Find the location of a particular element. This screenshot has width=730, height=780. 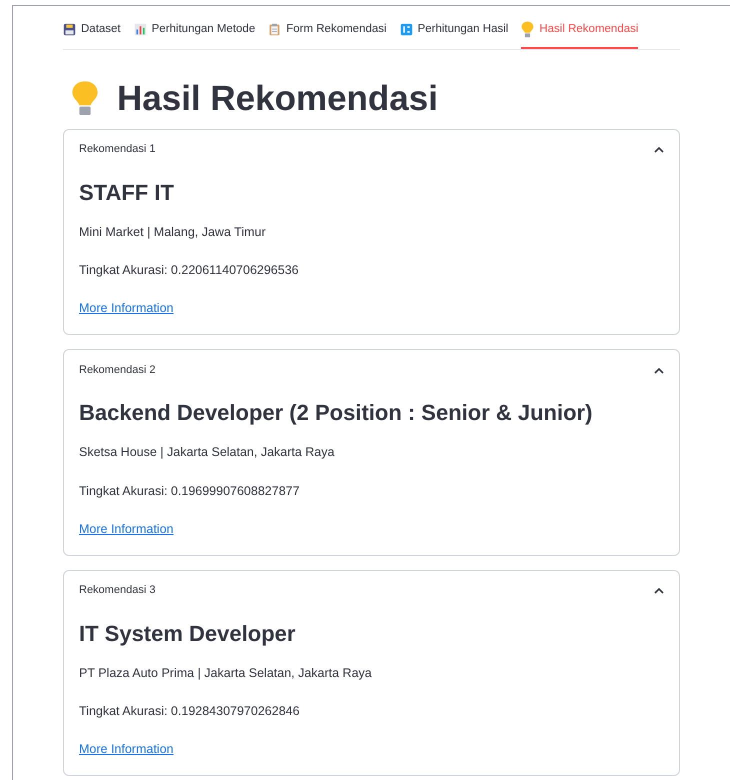

job-title: IT System Developer is located at coordinates (187, 634).